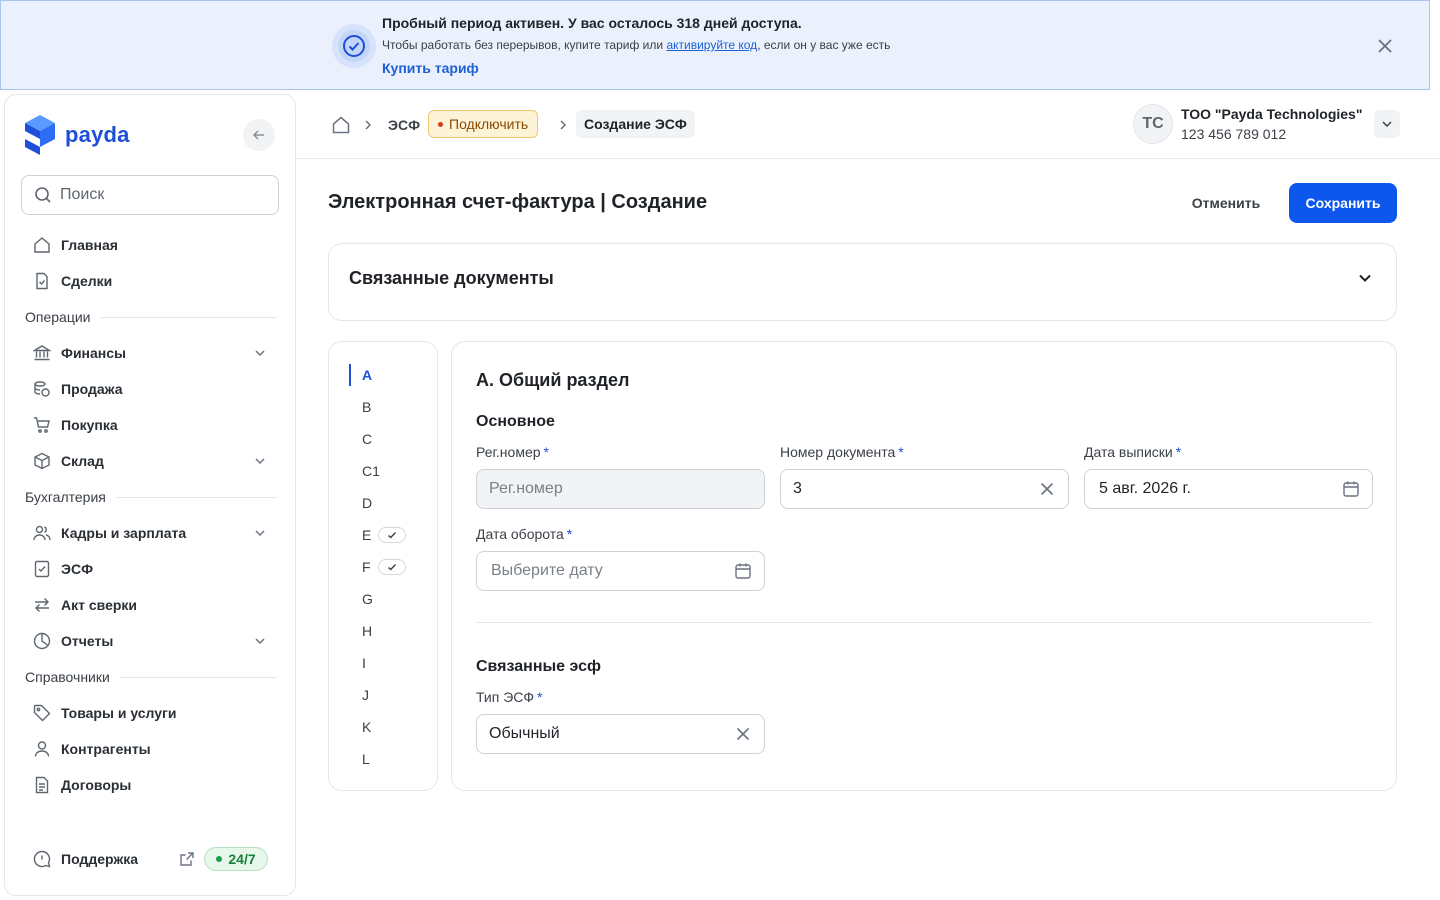  Describe the element at coordinates (259, 135) in the screenshot. I see `collapse-sidebar-button` at that location.